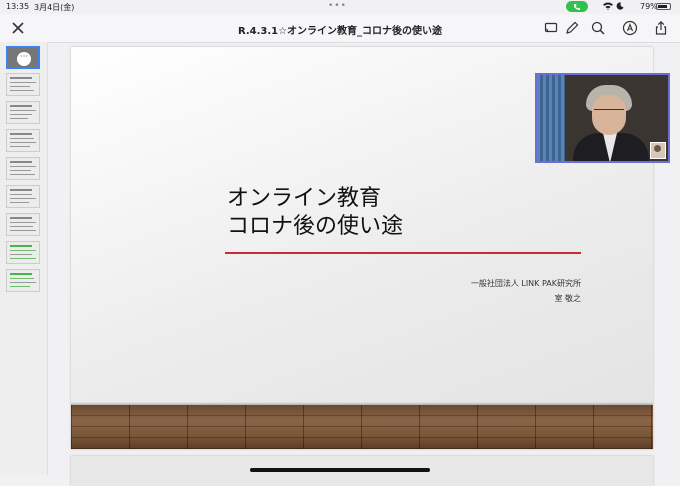  What do you see at coordinates (598, 28) in the screenshot?
I see `search-icon` at bounding box center [598, 28].